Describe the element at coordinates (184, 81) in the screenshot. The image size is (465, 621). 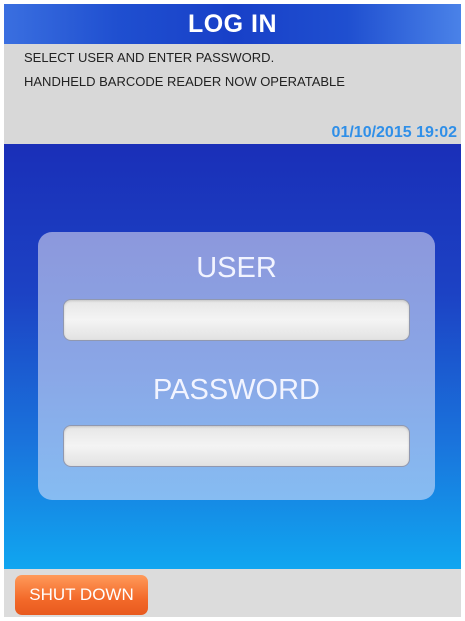
I see `barcode-status-text: HANDHELD BARCODE READER NOW OPERATABLE` at that location.